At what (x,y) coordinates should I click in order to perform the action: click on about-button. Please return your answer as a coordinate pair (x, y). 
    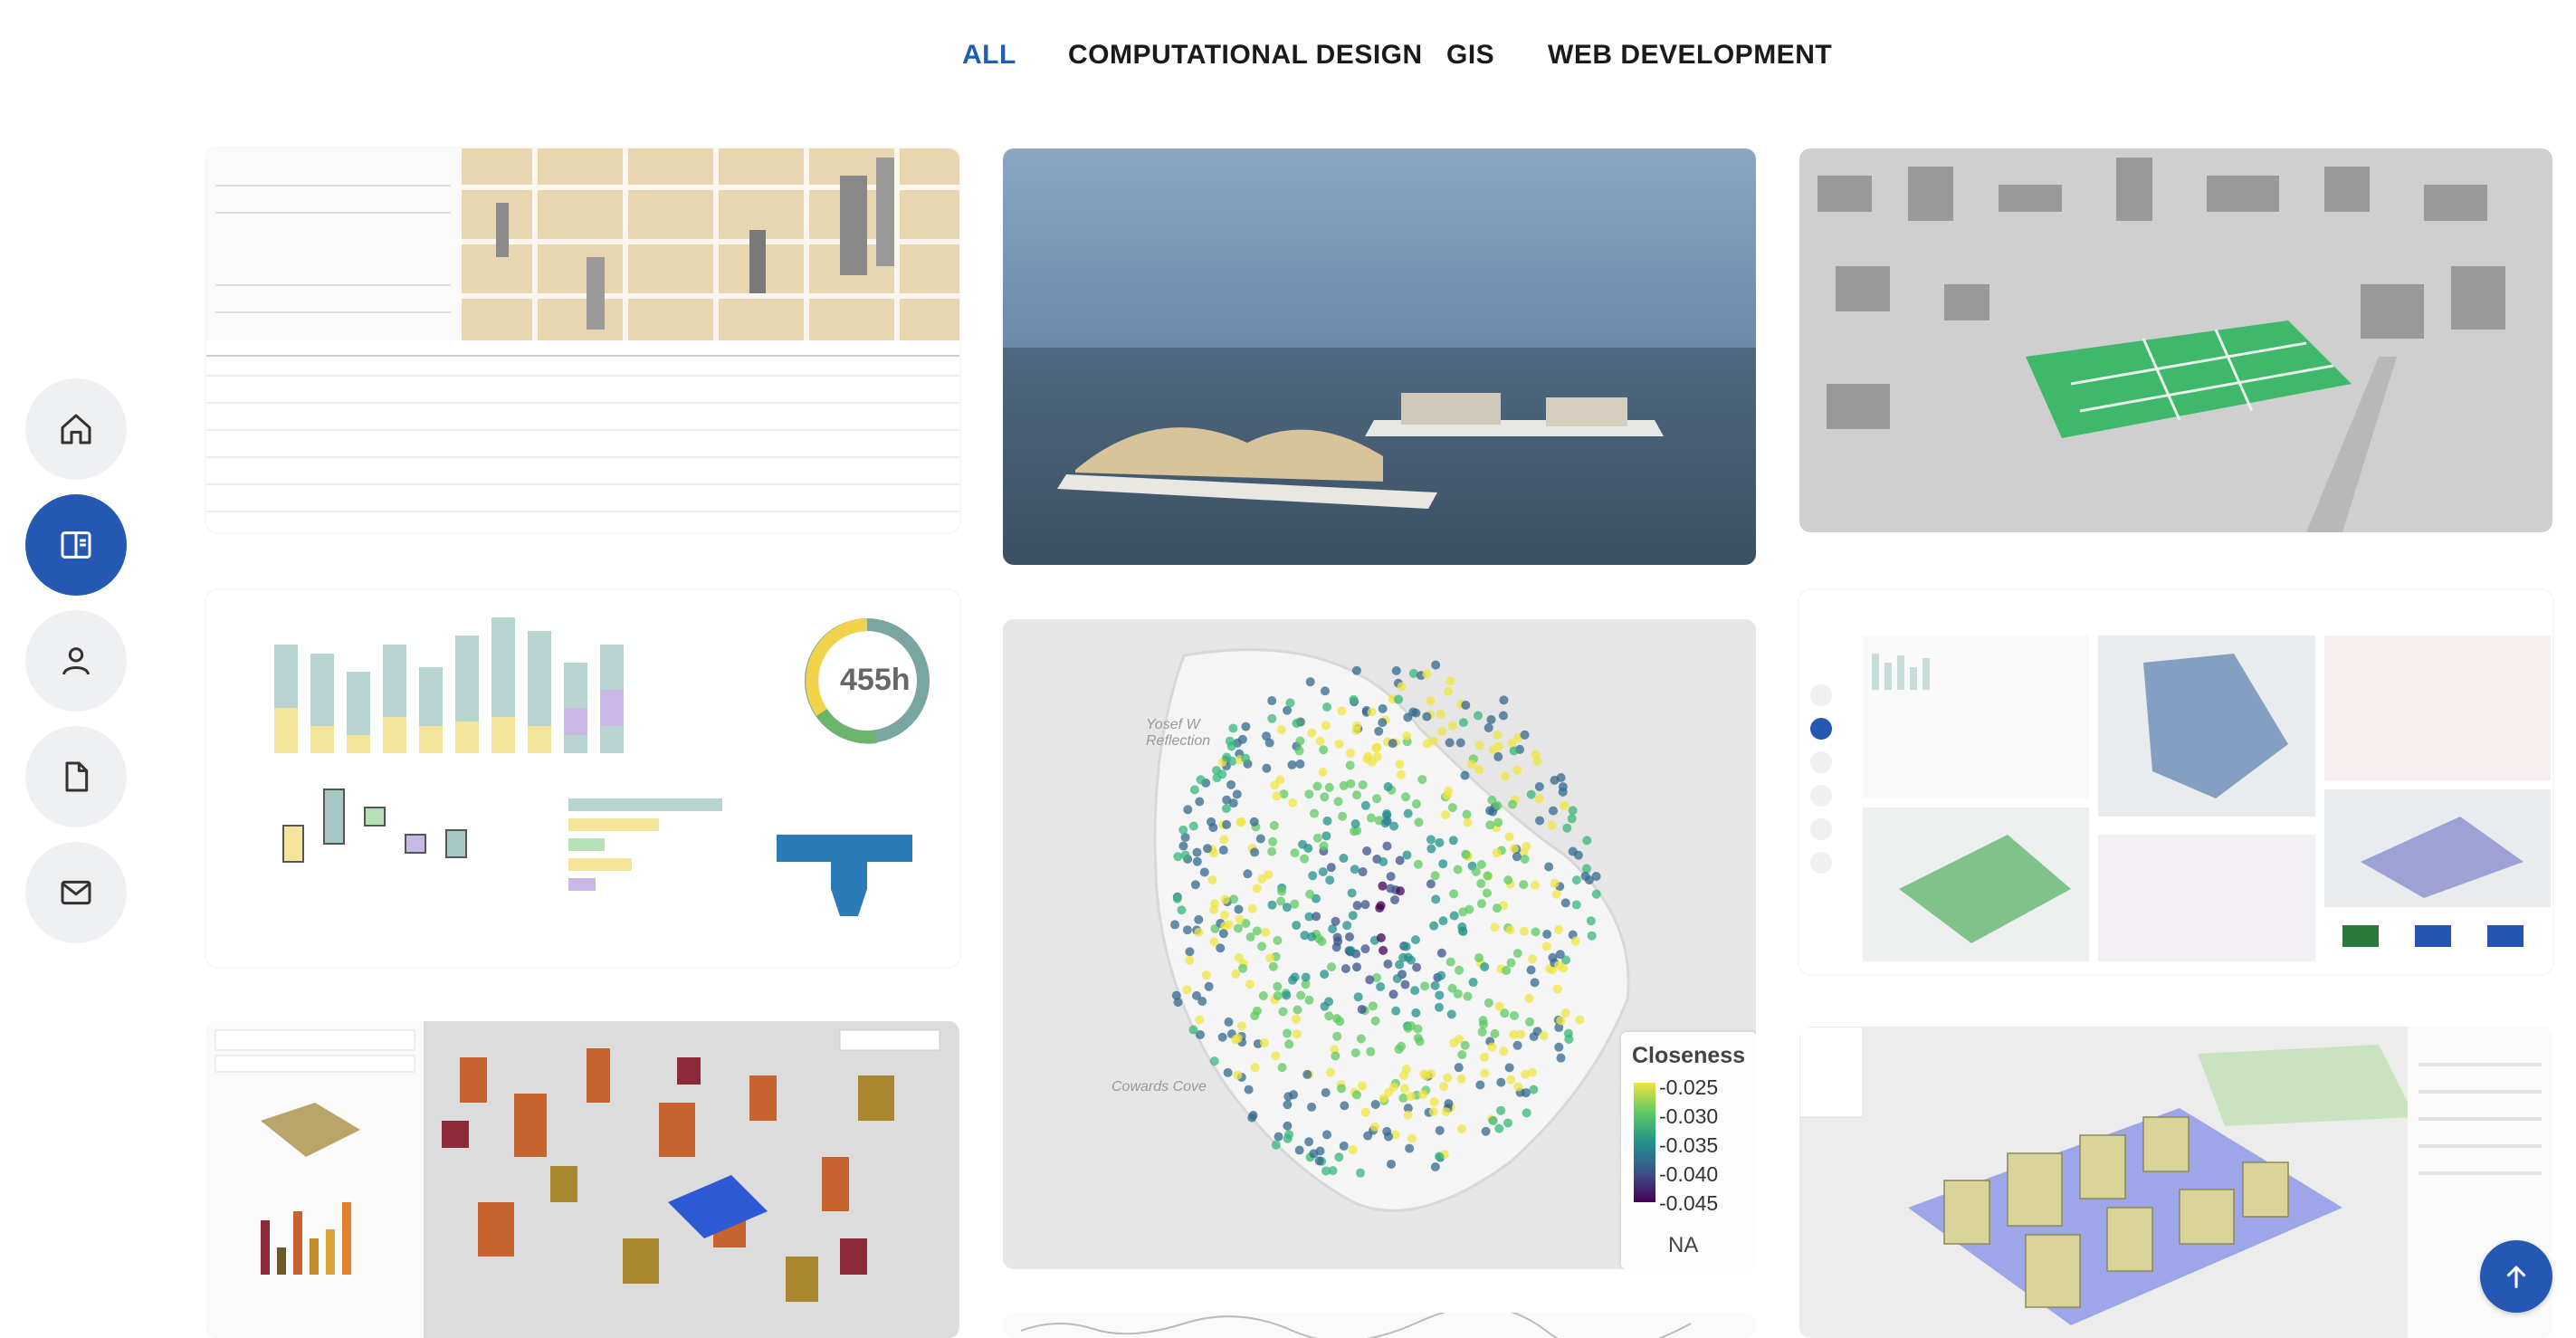
    Looking at the image, I should click on (76, 661).